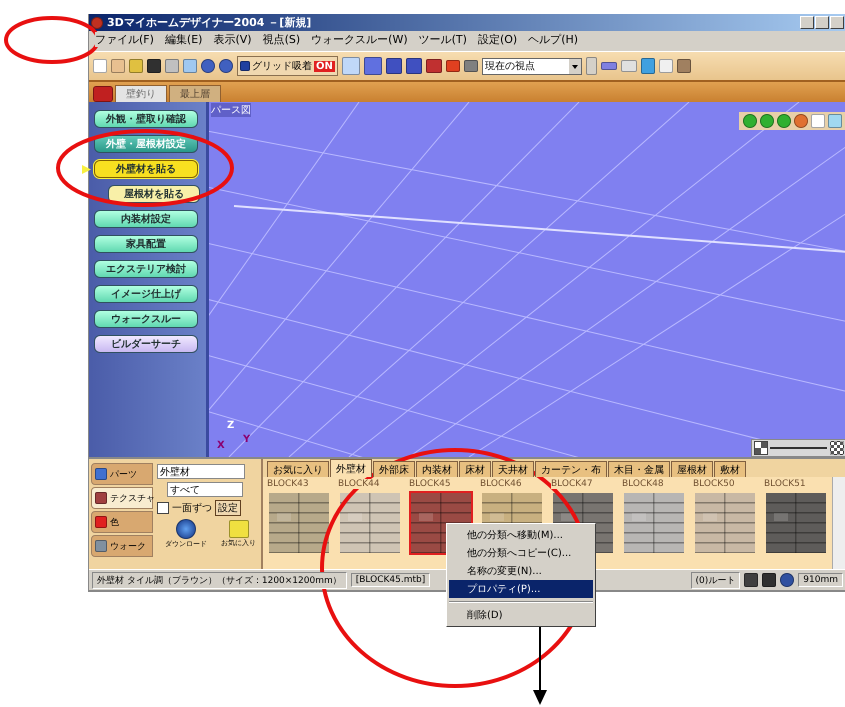 This screenshot has width=845, height=707. I want to click on view-label: パース図, so click(231, 110).